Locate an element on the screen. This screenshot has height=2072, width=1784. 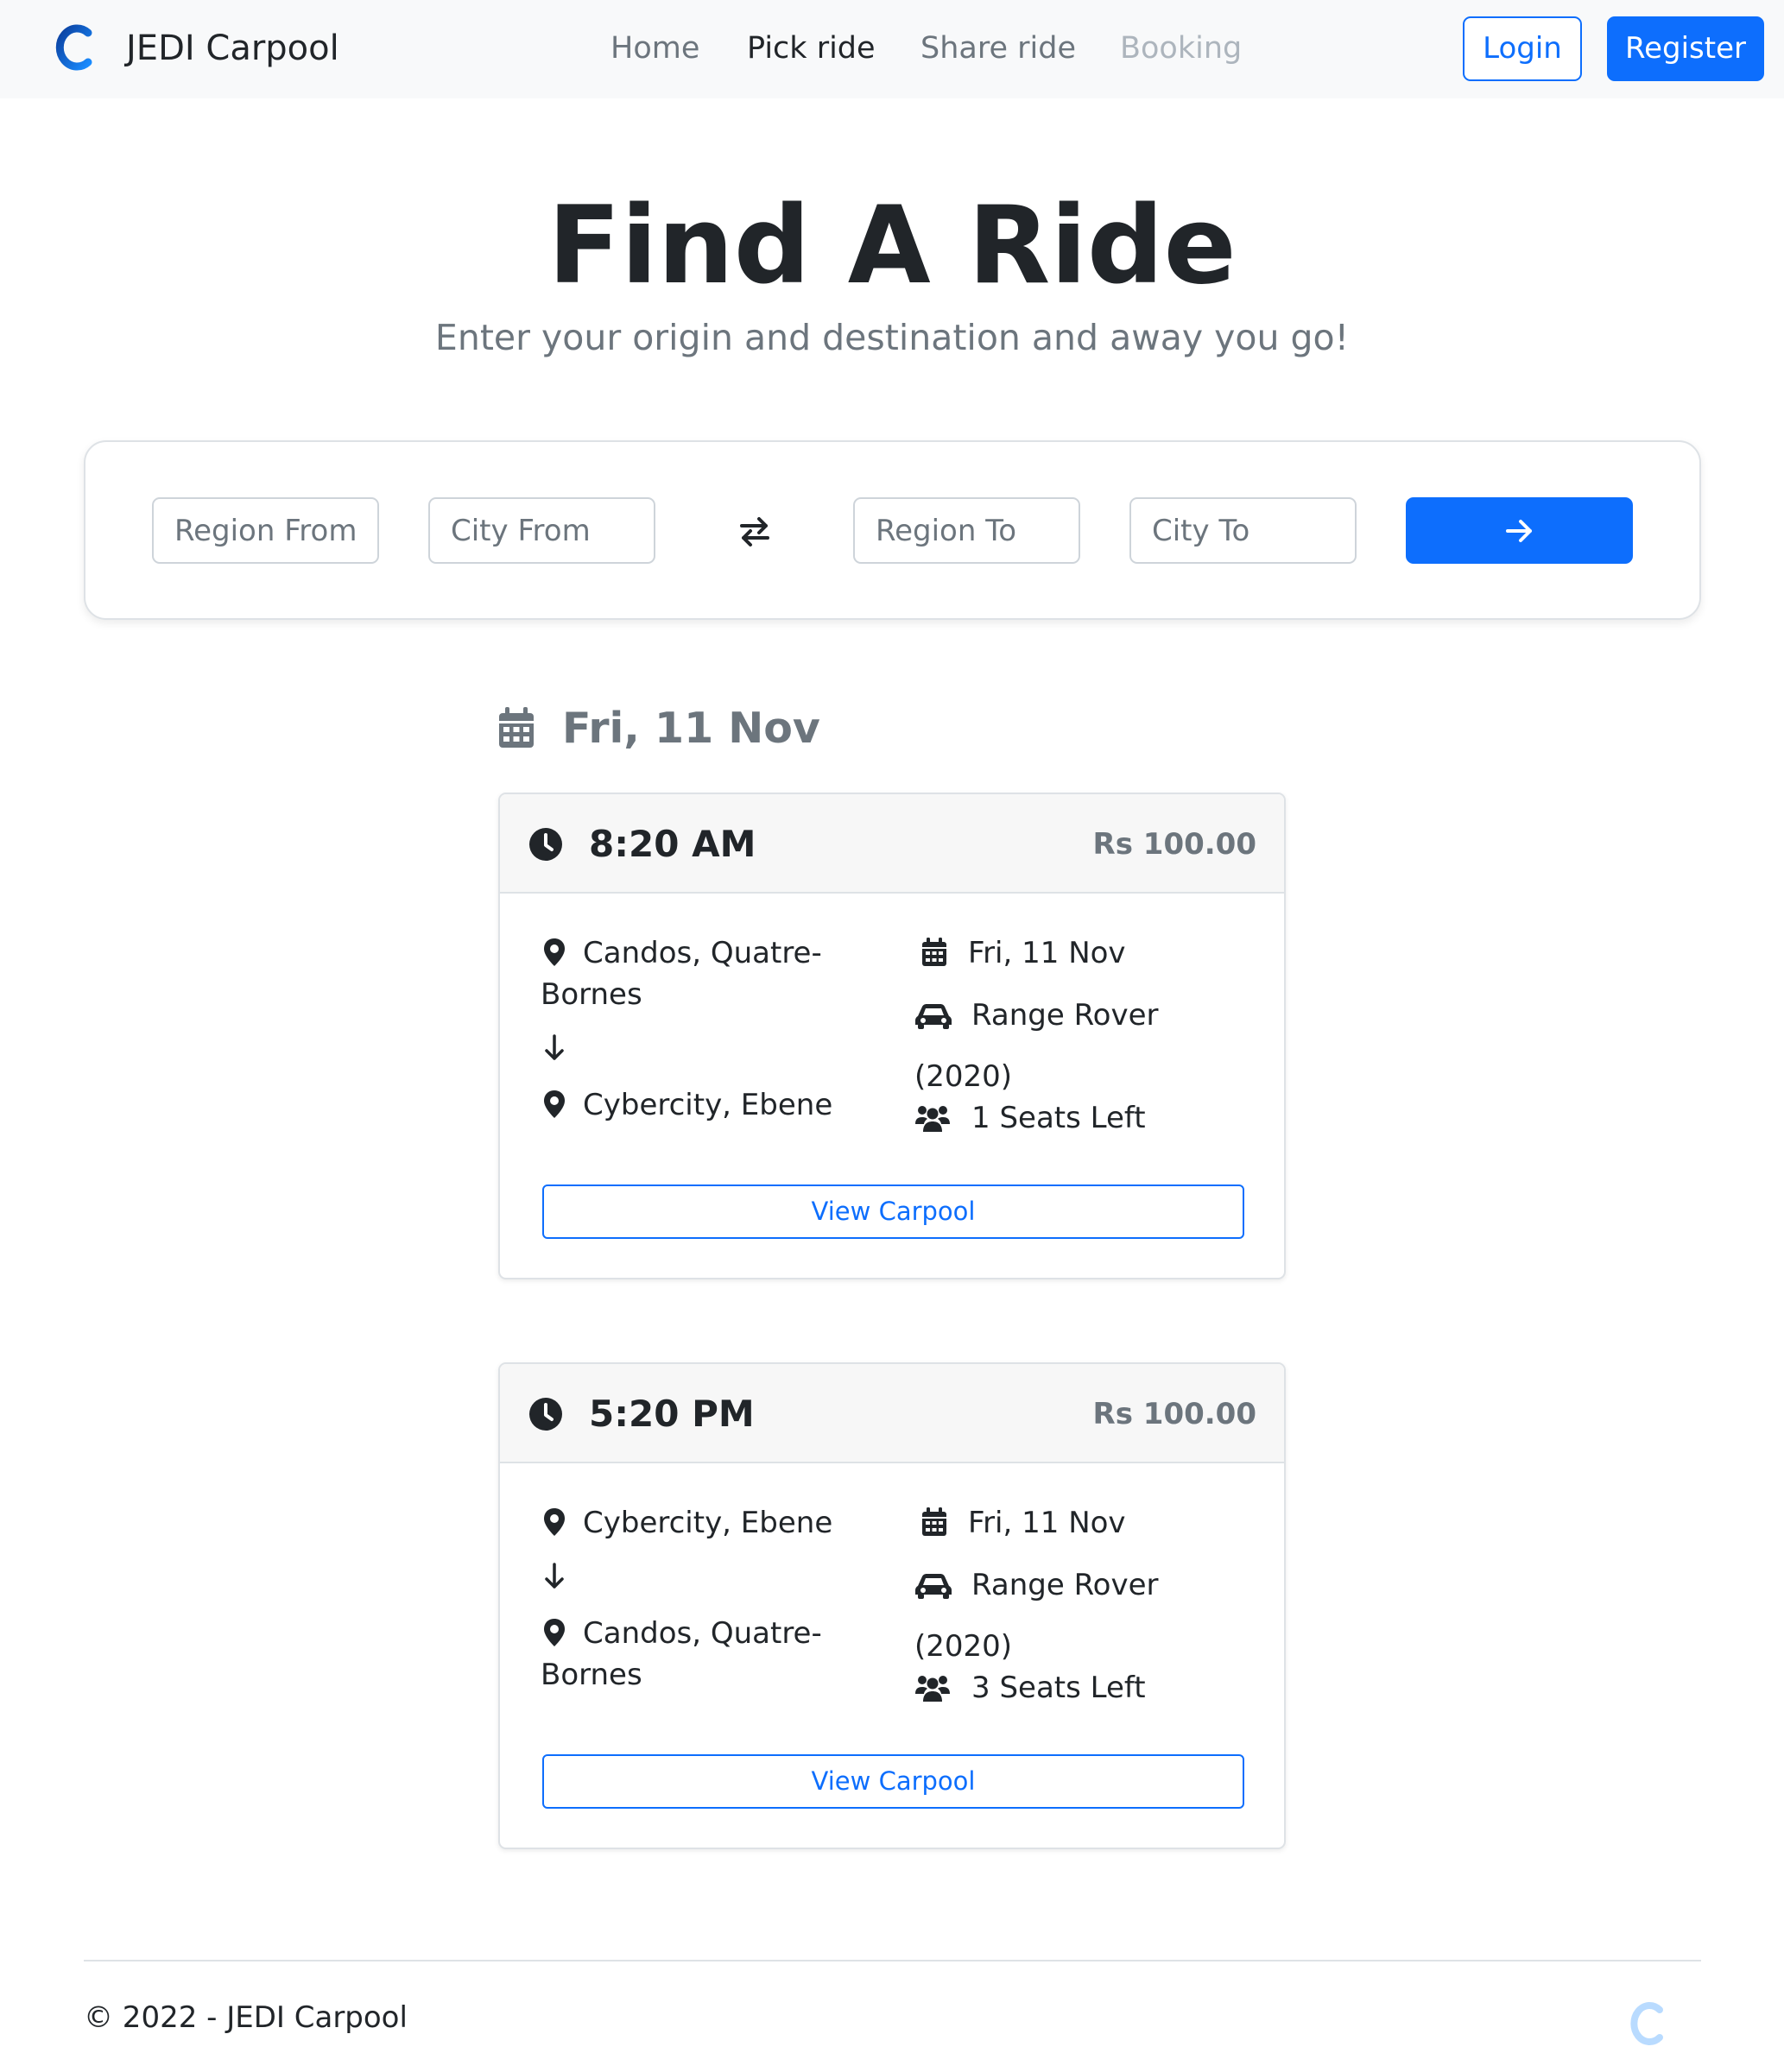
nav-share-ride: Share ride is located at coordinates (998, 48).